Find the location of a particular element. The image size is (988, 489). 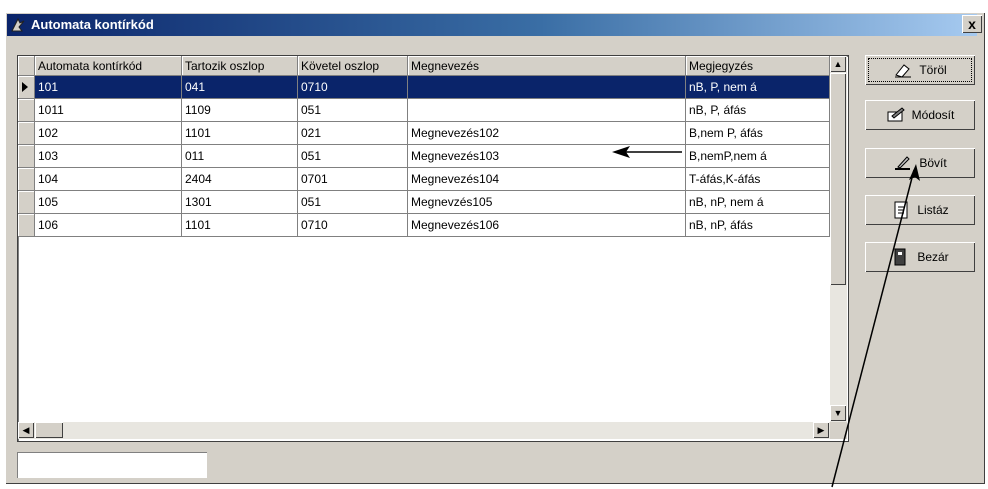

eraser-icon is located at coordinates (903, 71).